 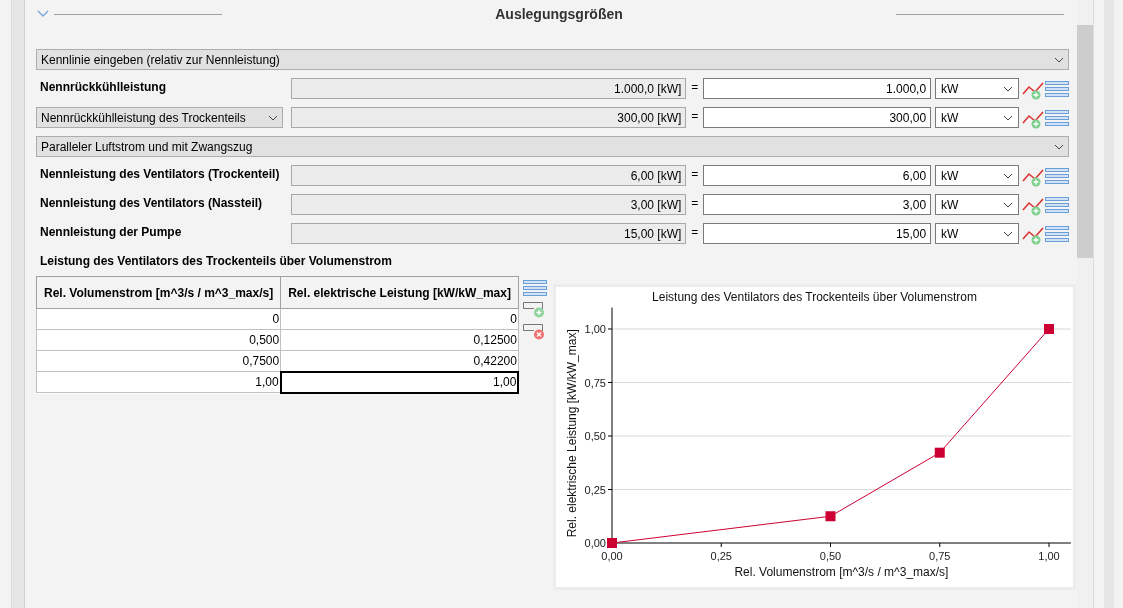 I want to click on computed-value-field: 15,00 [kW], so click(x=488, y=233).